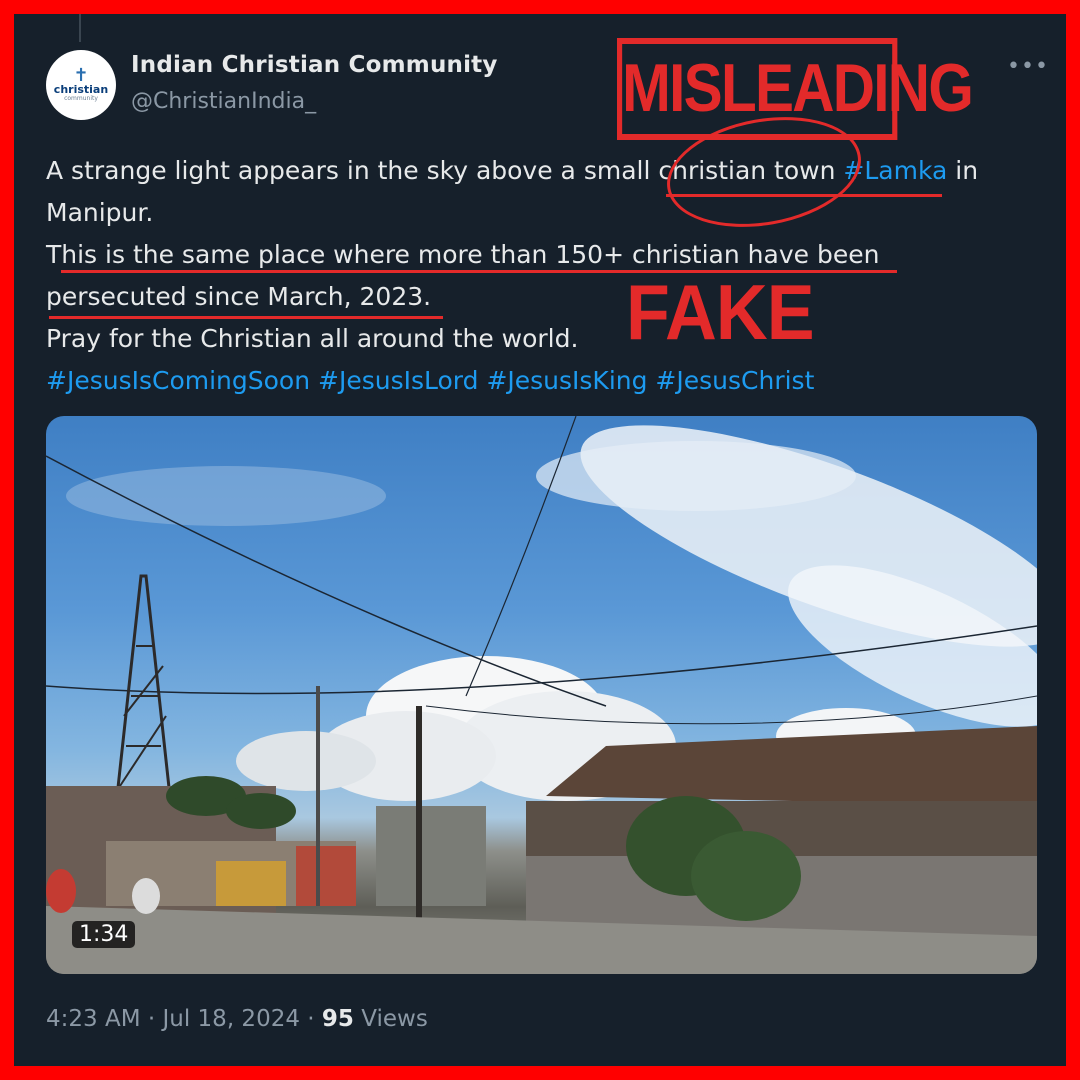 The height and width of the screenshot is (1080, 1080). I want to click on author-name: Indian Christian Community, so click(314, 65).